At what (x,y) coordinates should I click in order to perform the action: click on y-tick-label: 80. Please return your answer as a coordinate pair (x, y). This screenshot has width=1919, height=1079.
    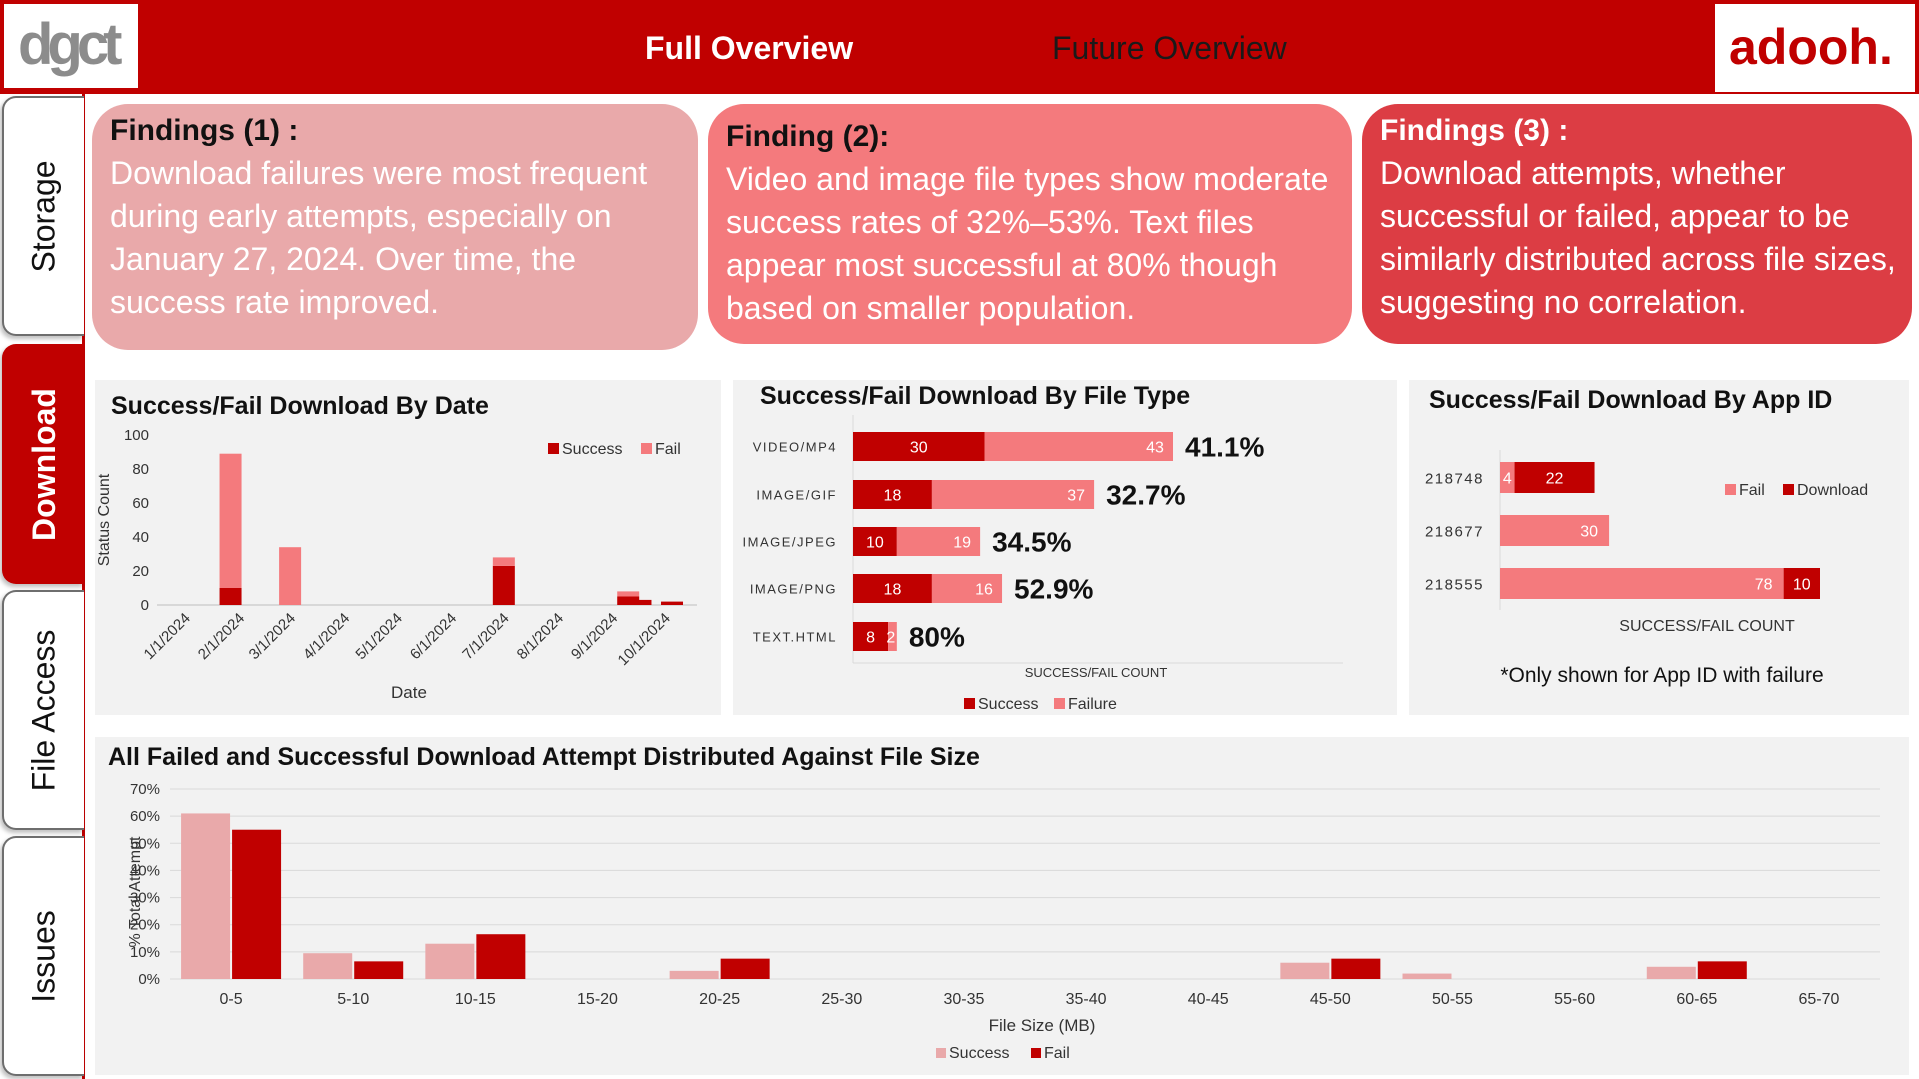
    Looking at the image, I should click on (140, 469).